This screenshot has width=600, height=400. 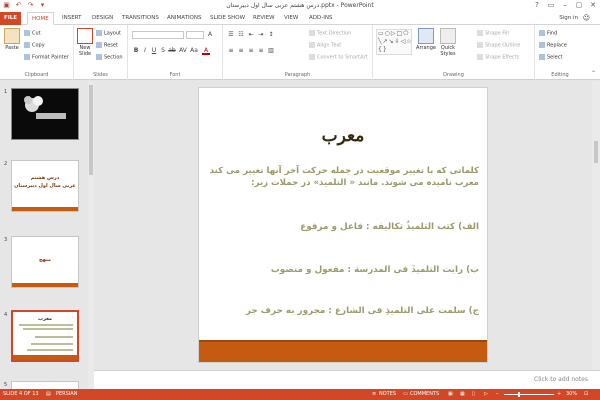 What do you see at coordinates (158, 35) in the screenshot?
I see `font-name-dropdown` at bounding box center [158, 35].